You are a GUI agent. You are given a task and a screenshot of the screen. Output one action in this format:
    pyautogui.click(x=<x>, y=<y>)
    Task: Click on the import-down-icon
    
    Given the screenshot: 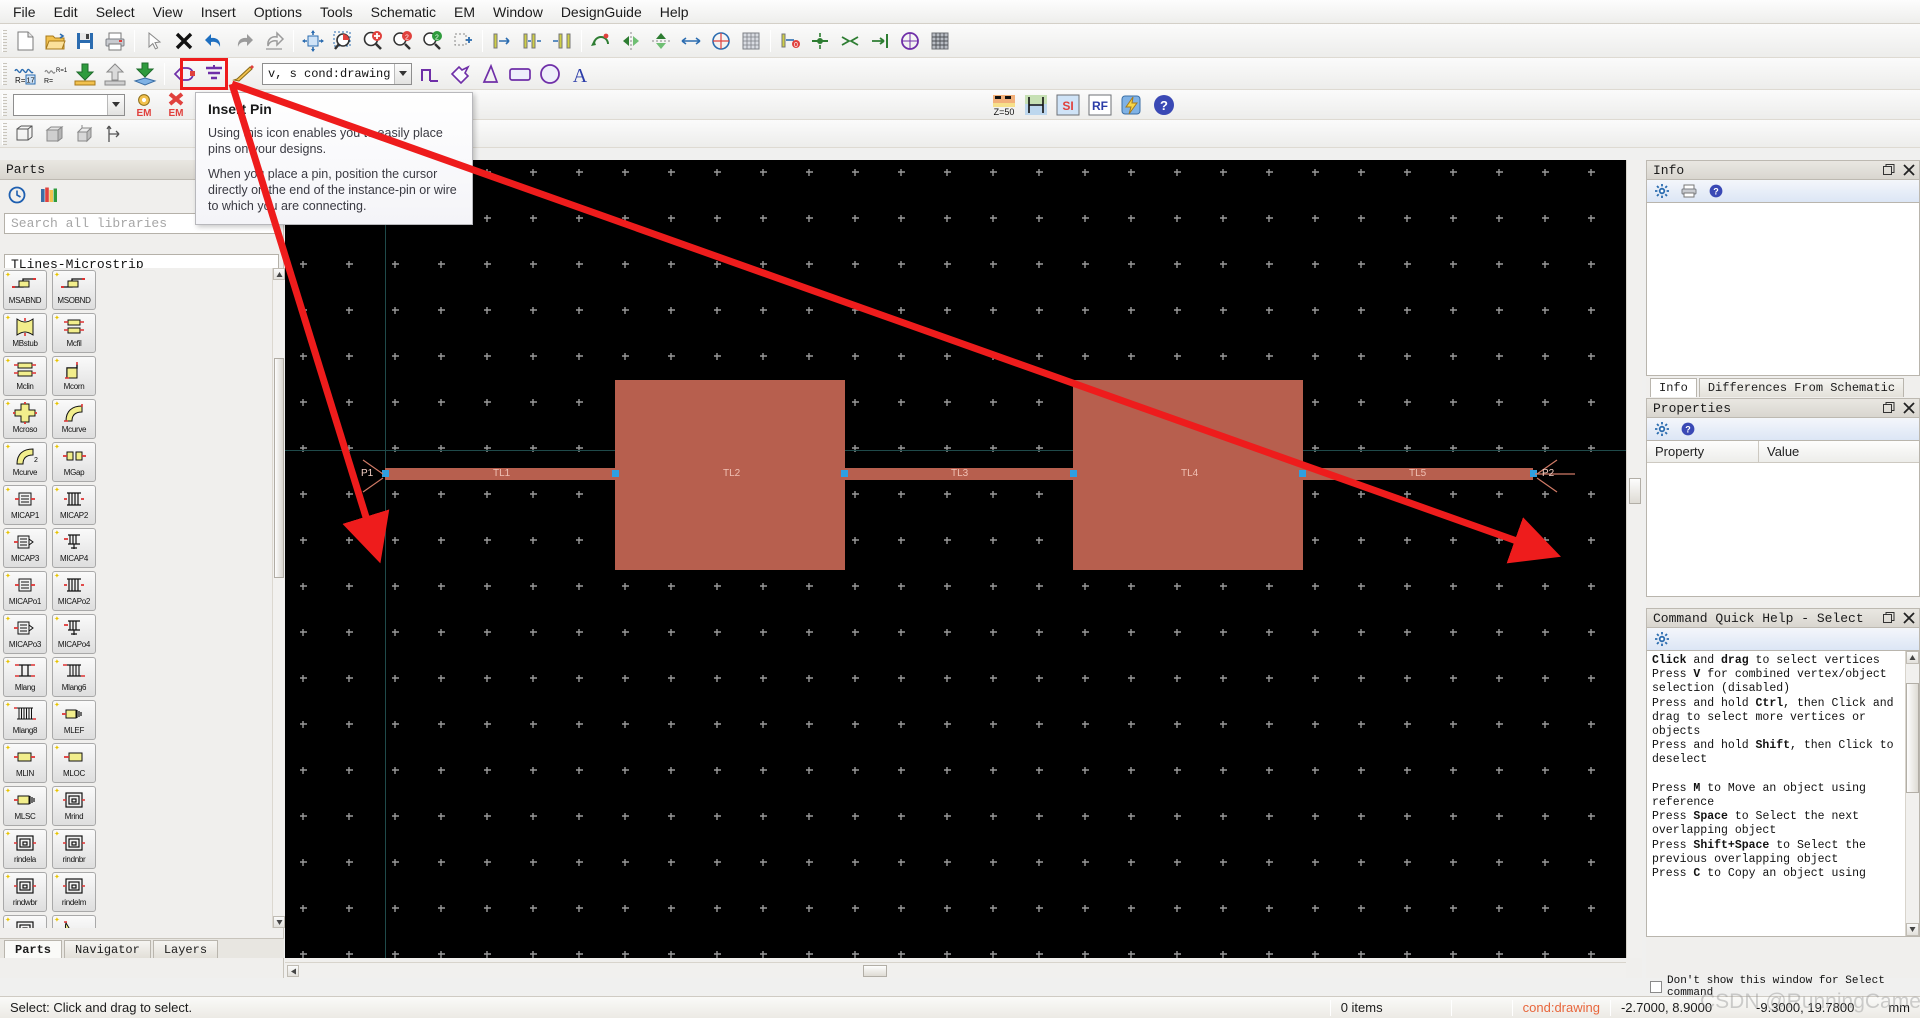 What is the action you would take?
    pyautogui.click(x=85, y=74)
    